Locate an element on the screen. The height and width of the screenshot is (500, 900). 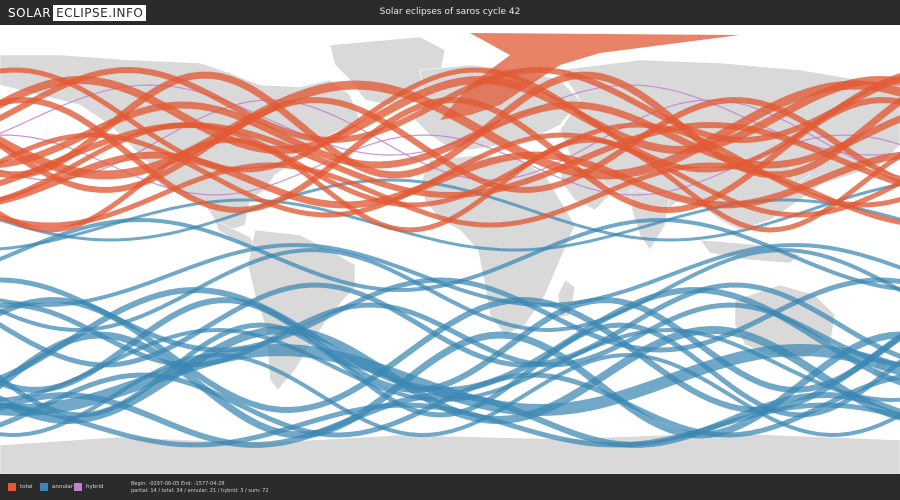
legend-swatch-total is located at coordinates (12, 487).